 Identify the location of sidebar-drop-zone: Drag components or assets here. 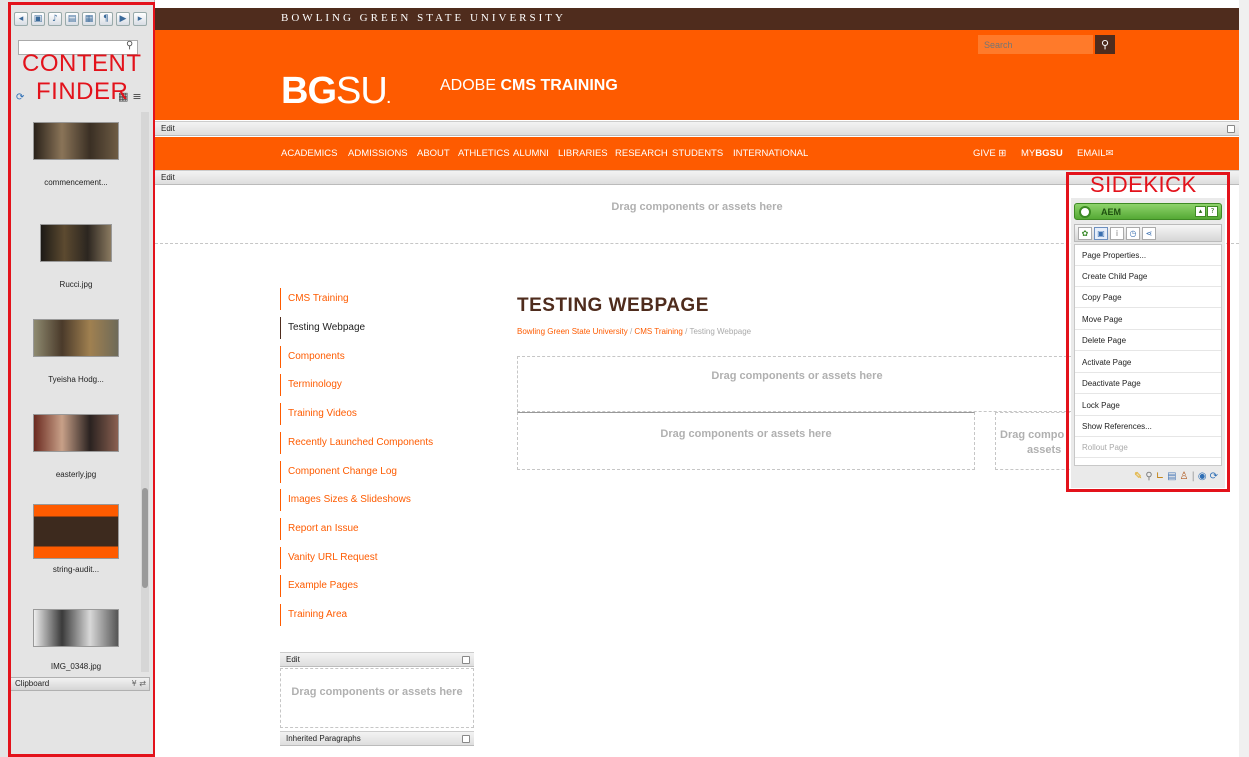
(377, 698).